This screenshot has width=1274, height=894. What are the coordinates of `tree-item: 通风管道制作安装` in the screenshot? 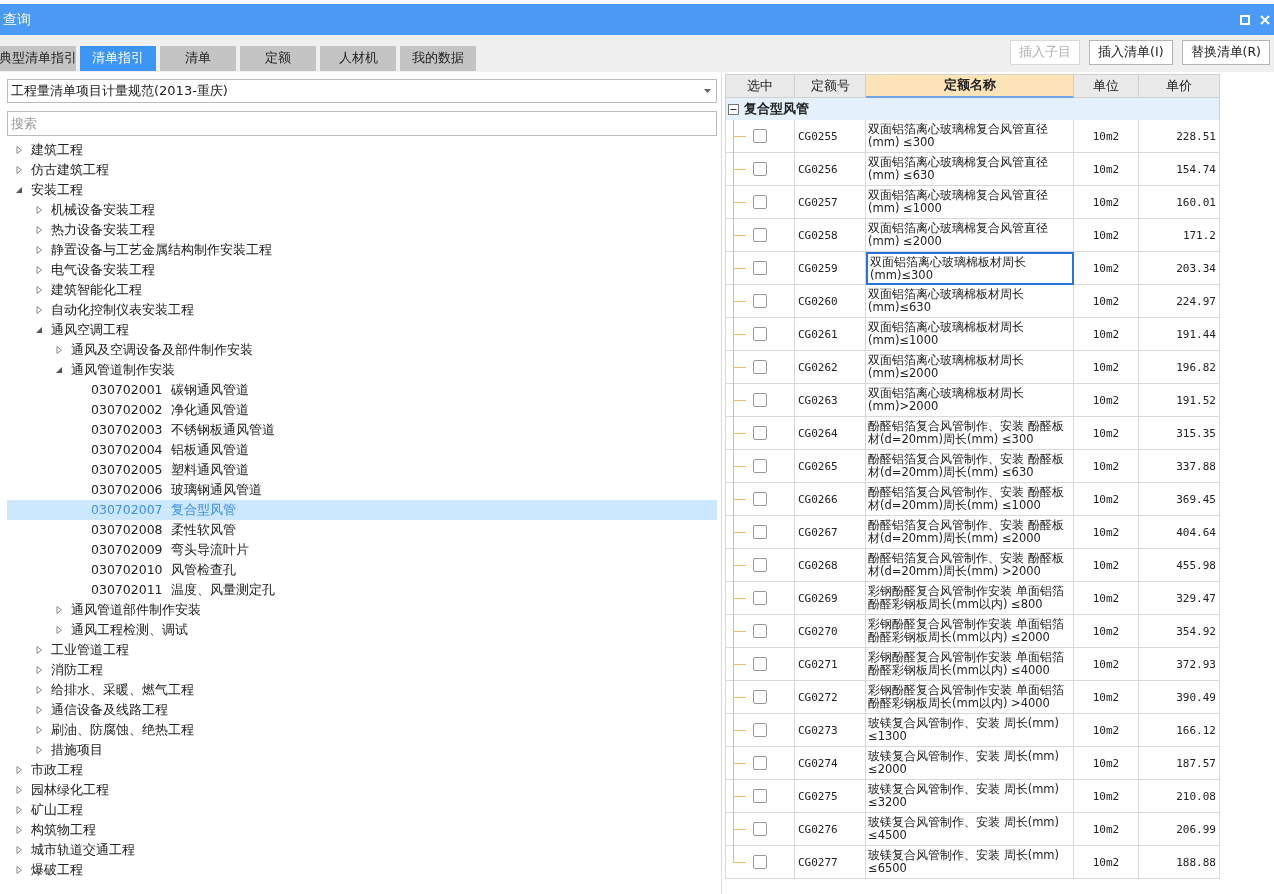 It's located at (362, 370).